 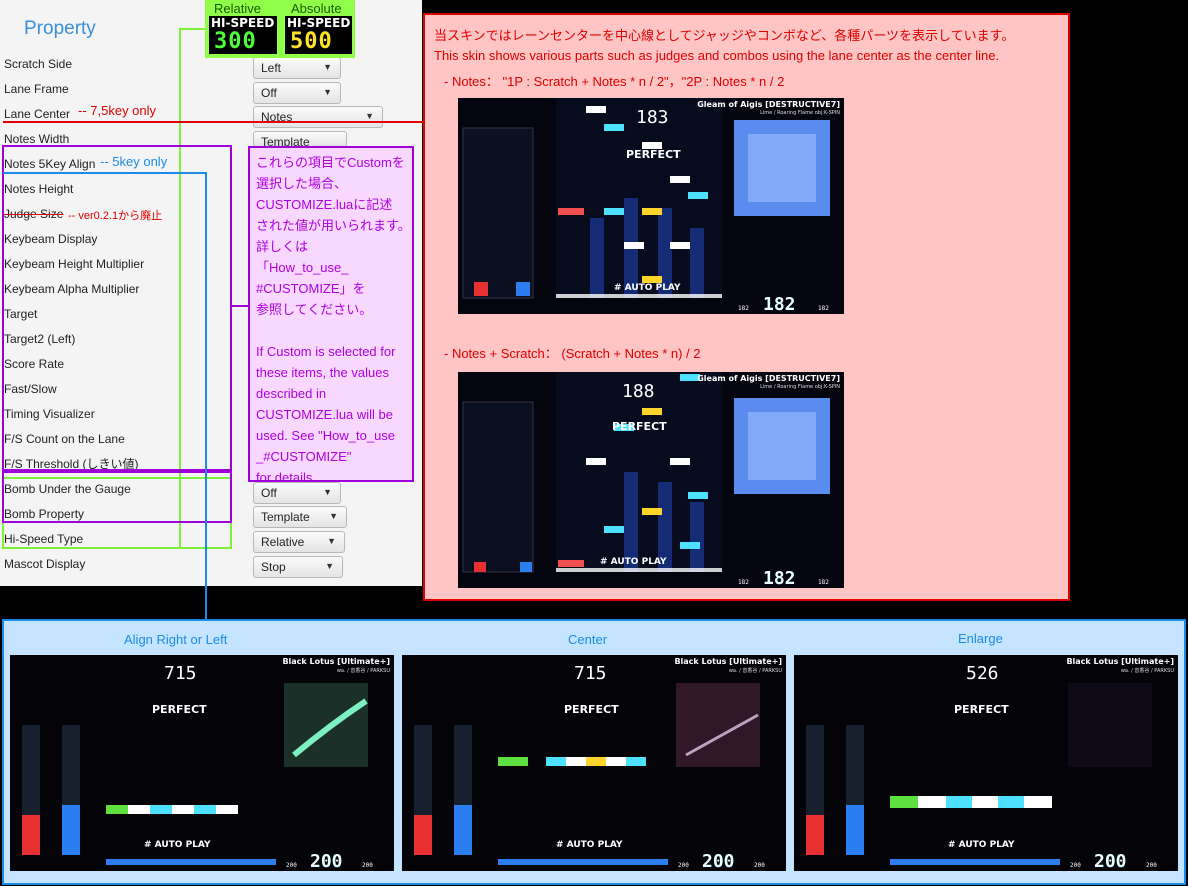 What do you see at coordinates (316, 8) in the screenshot?
I see `absolute-label: Absolute` at bounding box center [316, 8].